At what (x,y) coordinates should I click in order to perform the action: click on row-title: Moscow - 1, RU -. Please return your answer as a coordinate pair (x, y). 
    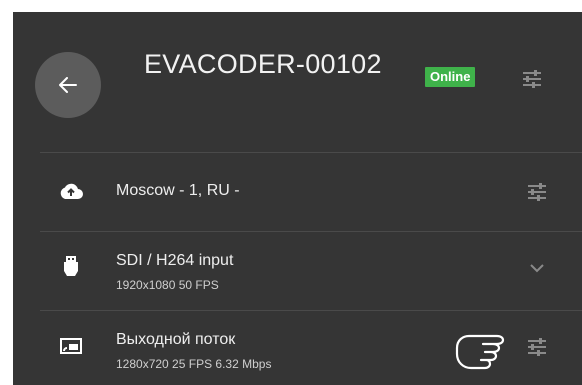
    Looking at the image, I should click on (178, 190).